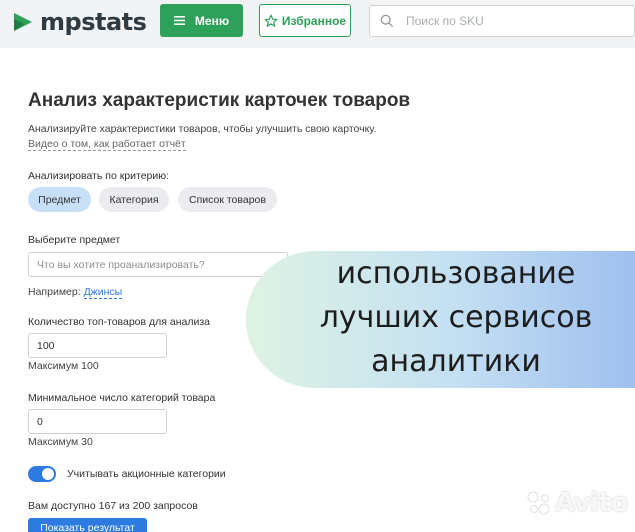 This screenshot has width=635, height=532. I want to click on top-count-max-hint: Максимум 100, so click(63, 366).